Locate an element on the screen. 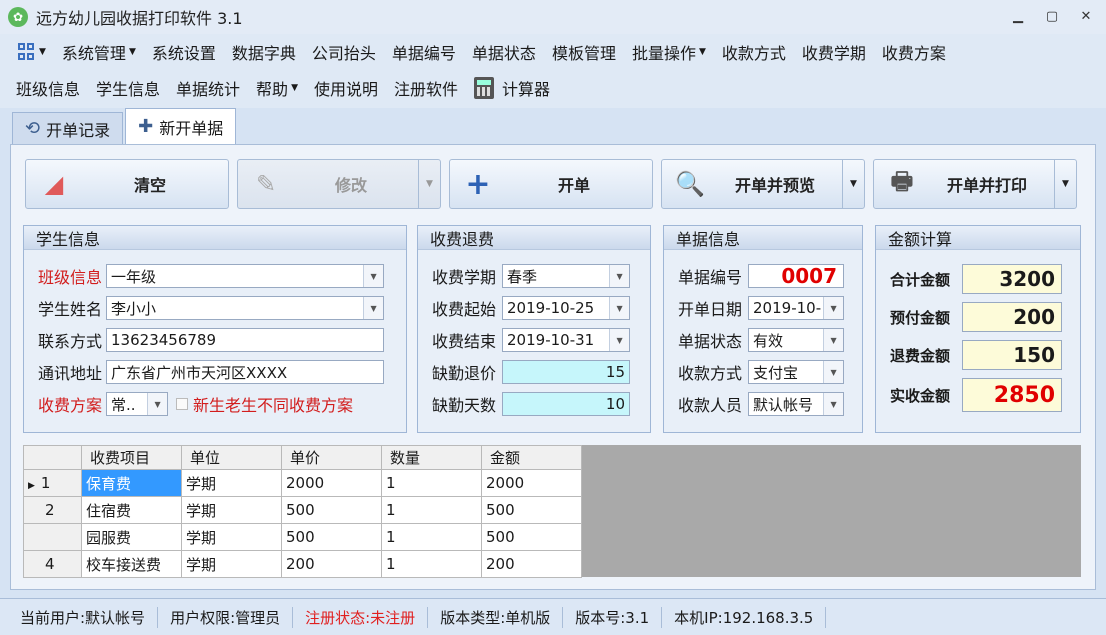 The height and width of the screenshot is (635, 1106). column-header-amount: 金额 is located at coordinates (531, 457).